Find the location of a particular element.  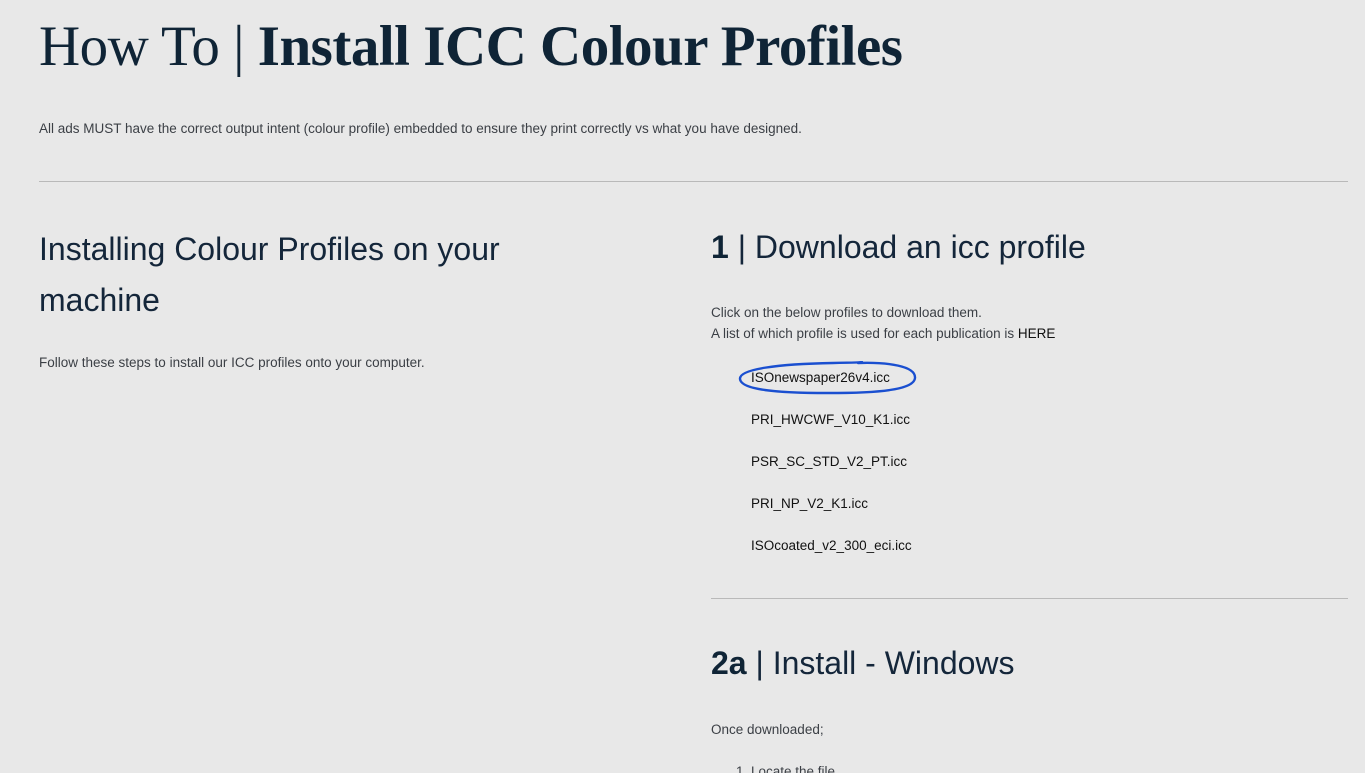

step-2a-heading: 2a | Install - Windows is located at coordinates (863, 663).